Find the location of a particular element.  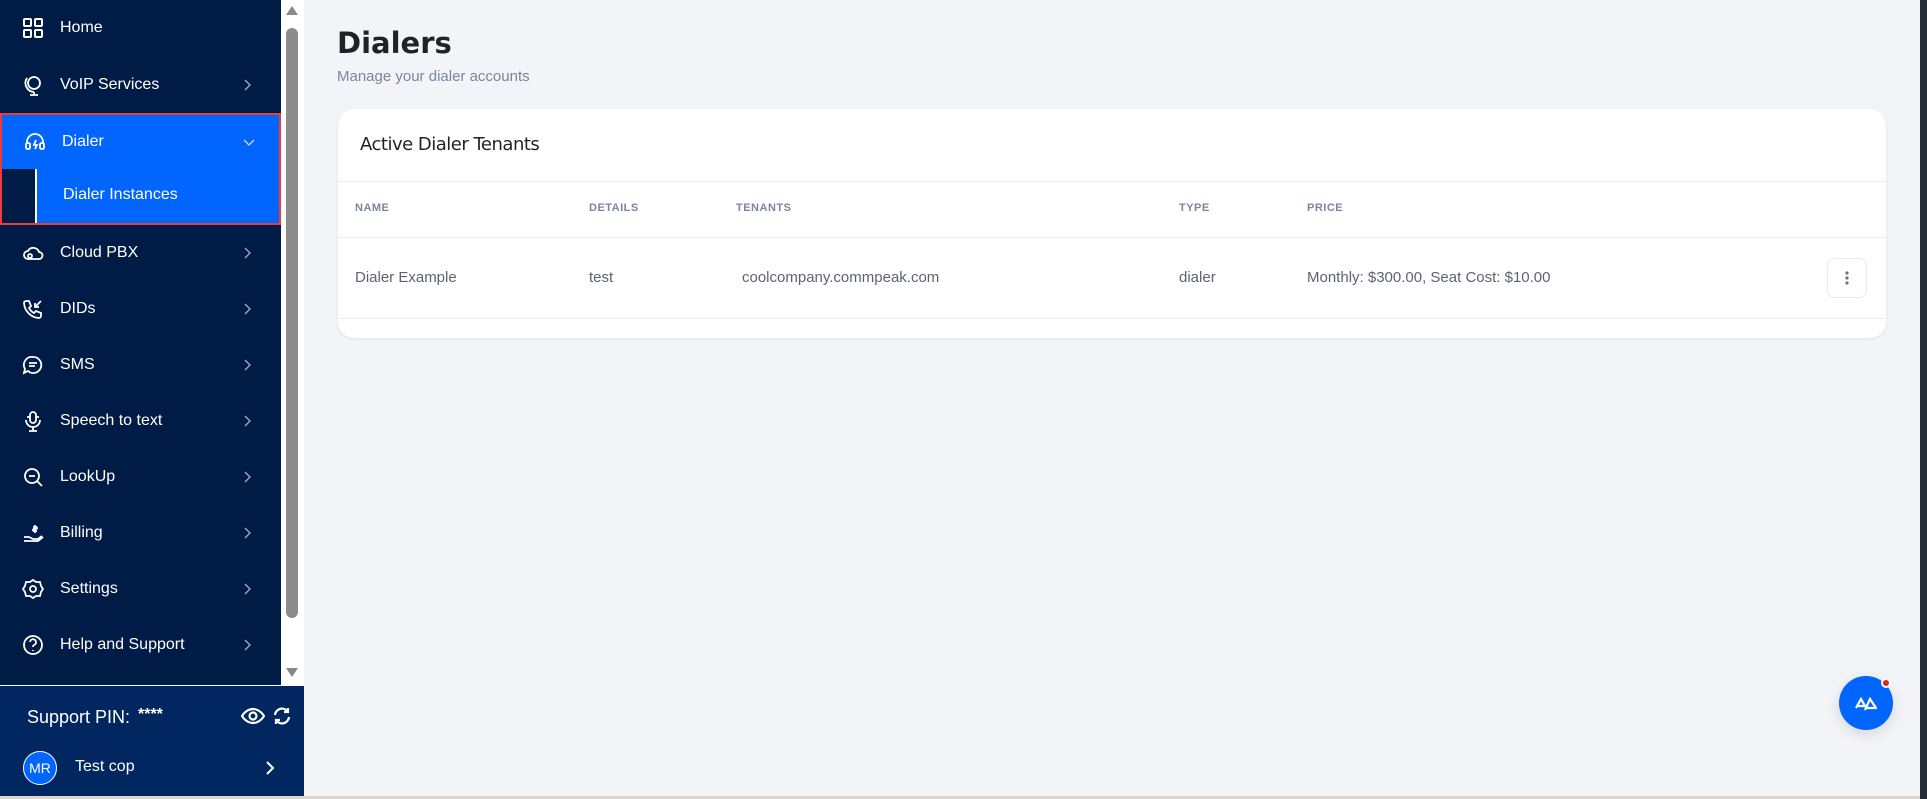

column-header-type: TYPE is located at coordinates (1194, 208).